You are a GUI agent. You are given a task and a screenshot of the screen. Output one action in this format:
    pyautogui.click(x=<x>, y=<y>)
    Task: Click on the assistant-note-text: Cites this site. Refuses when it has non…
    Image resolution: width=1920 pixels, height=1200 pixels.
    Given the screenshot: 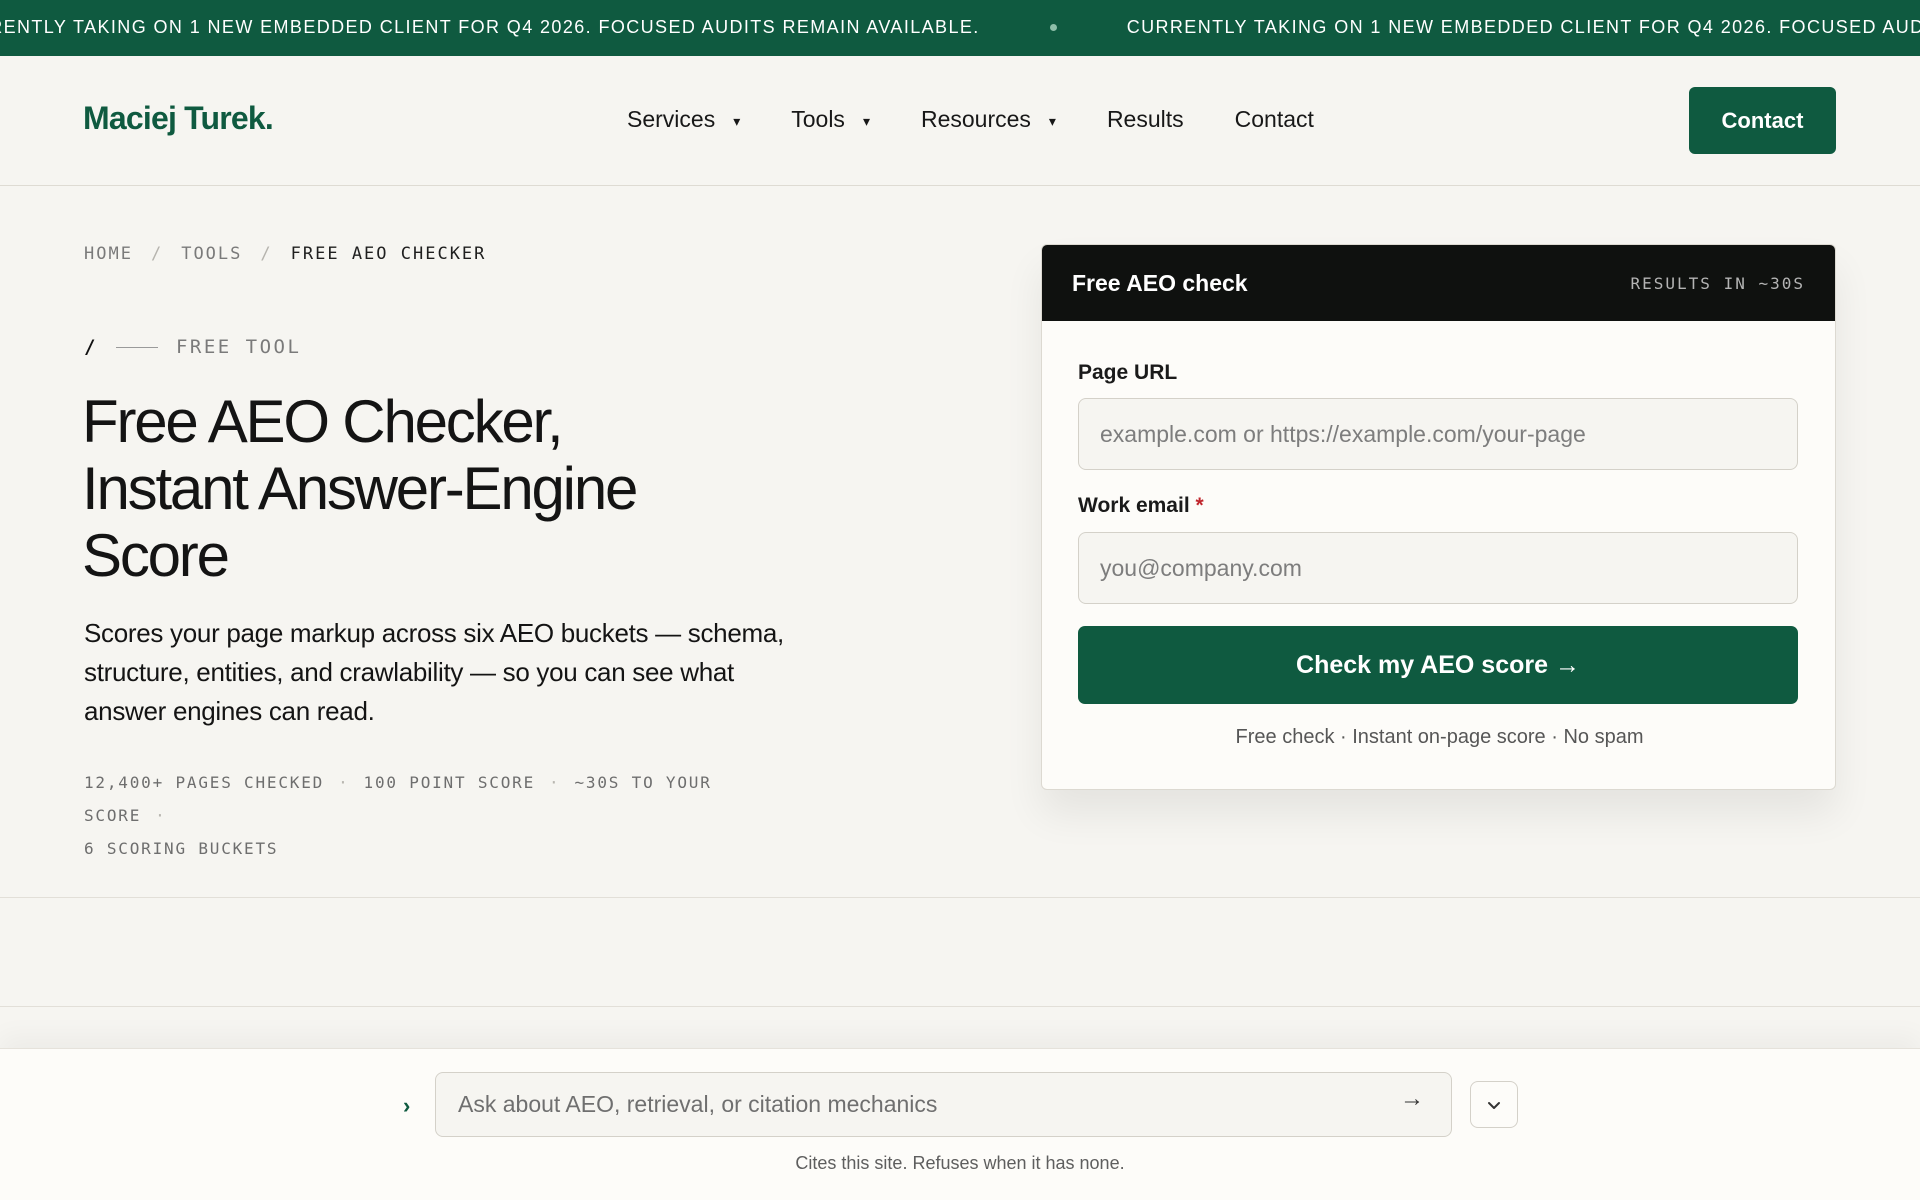 What is the action you would take?
    pyautogui.click(x=960, y=1163)
    